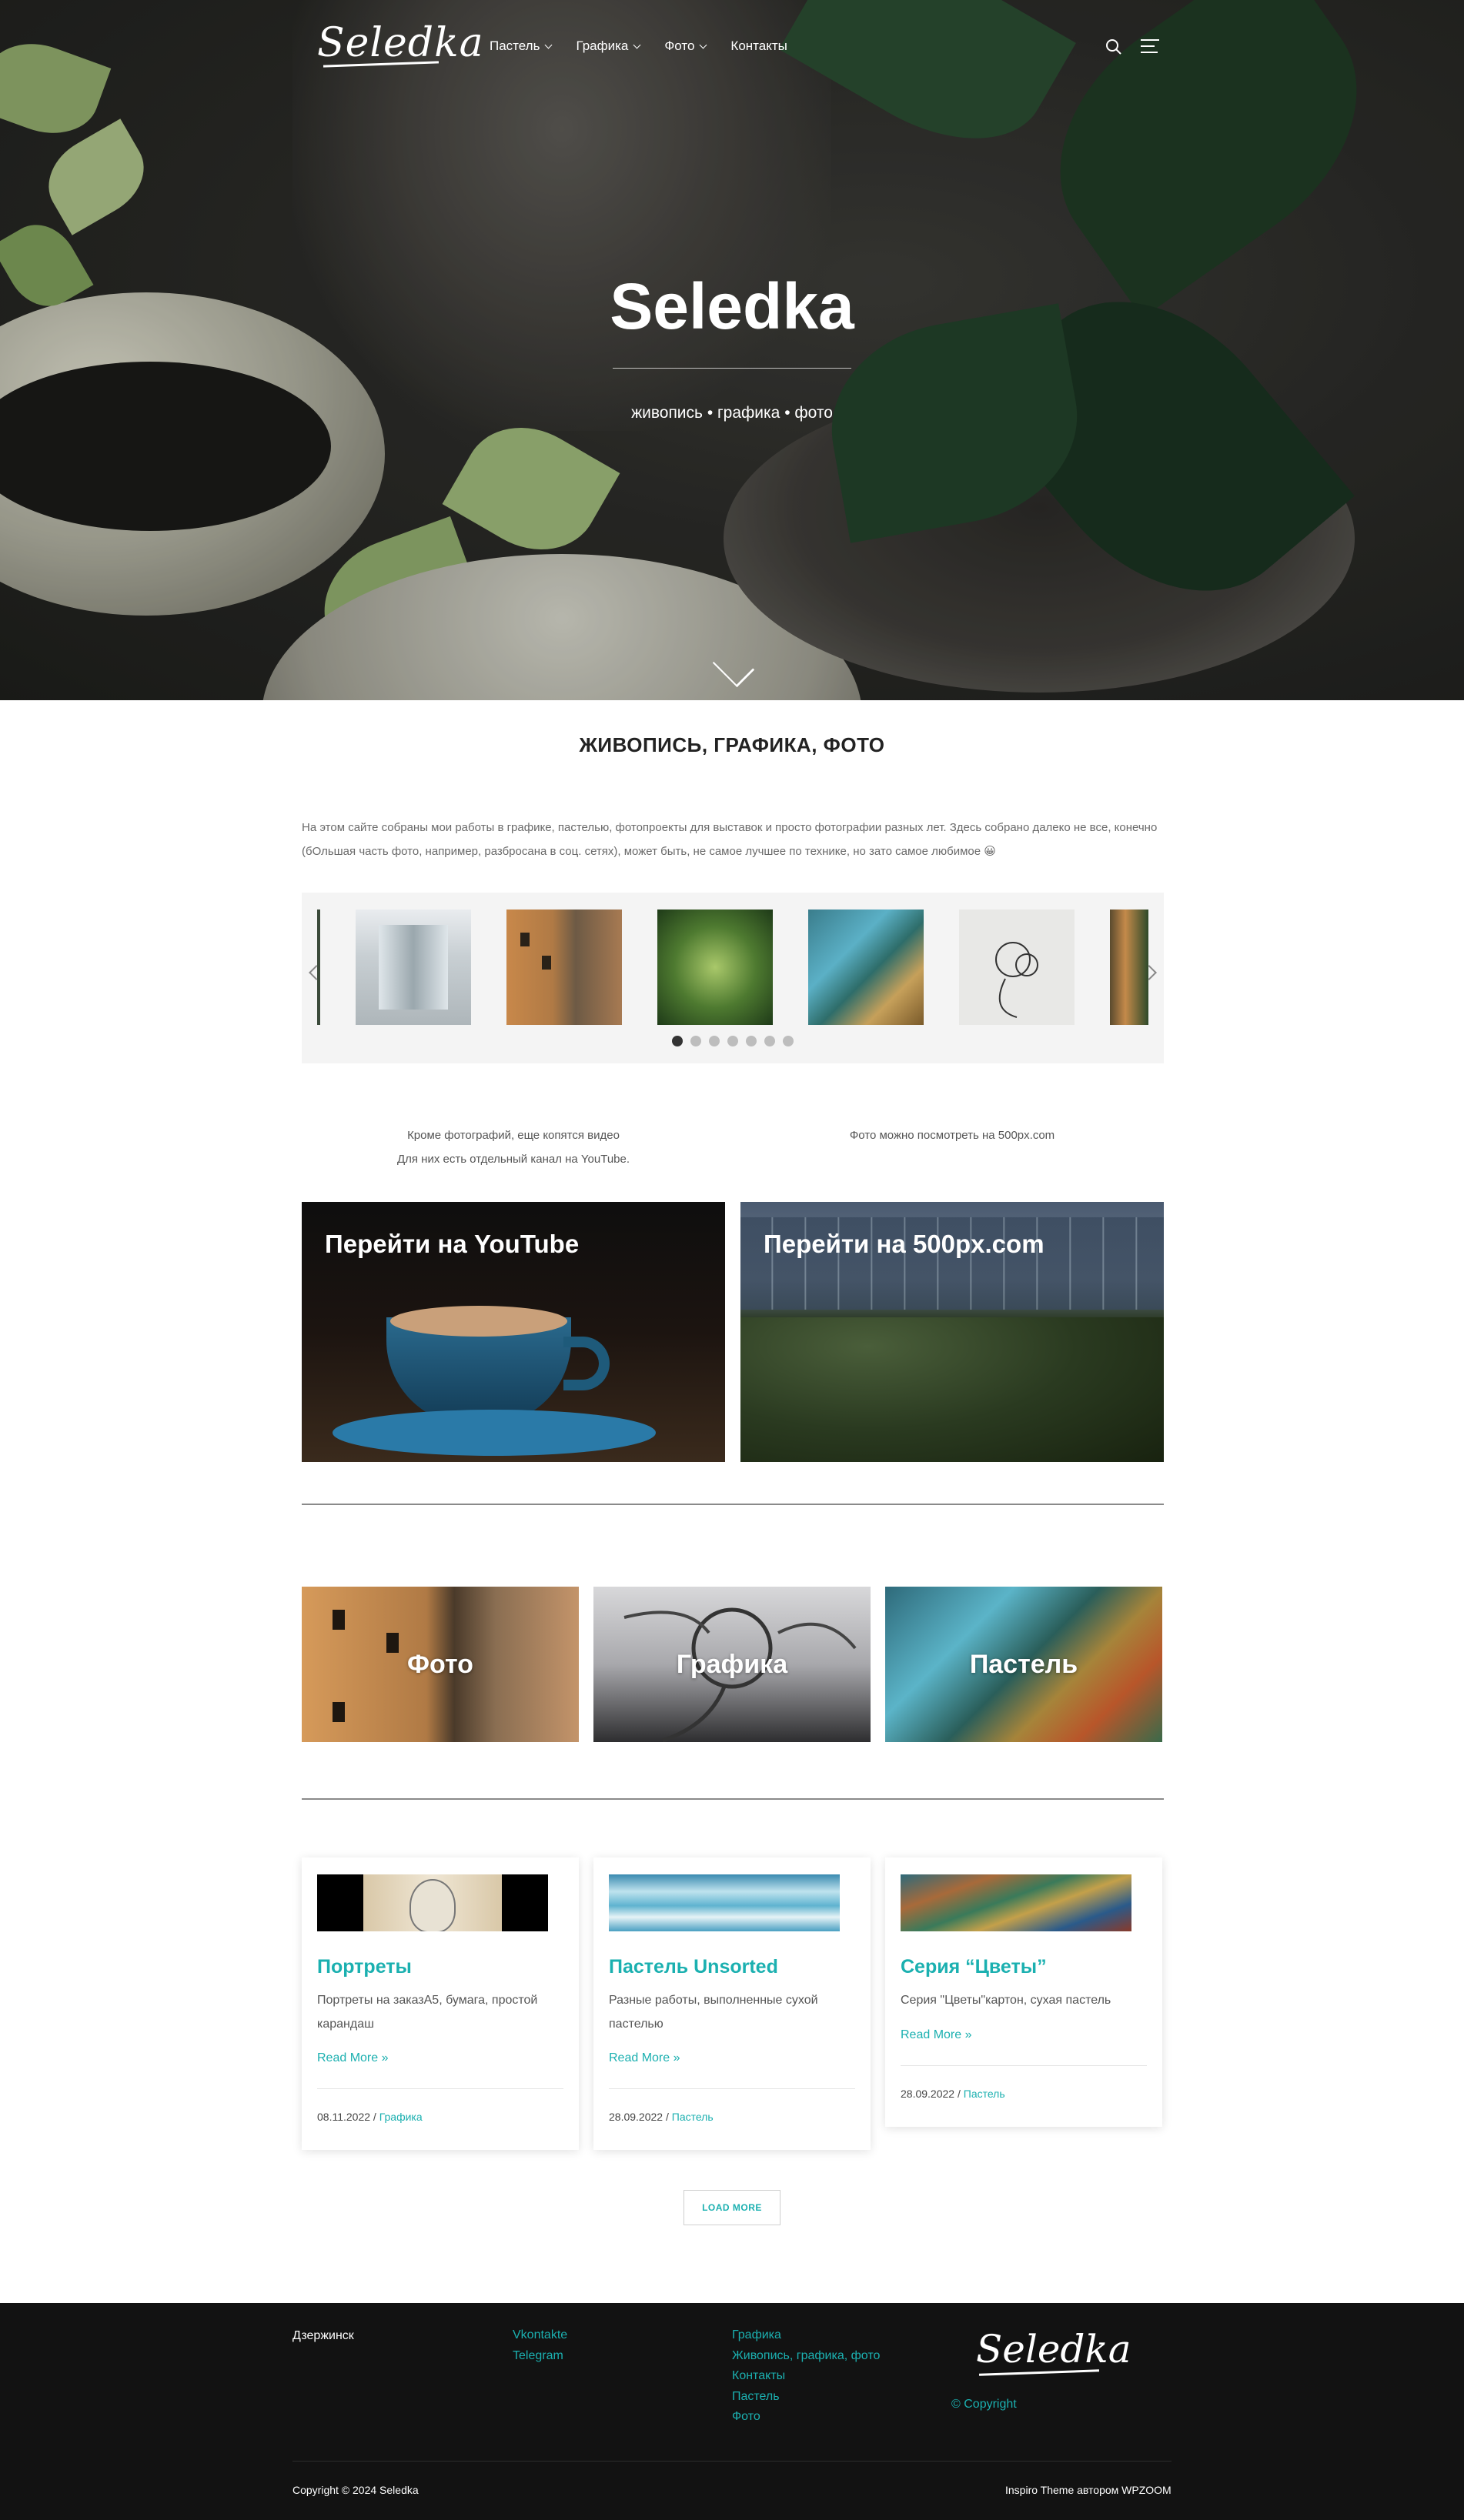 This screenshot has width=1464, height=2520. Describe the element at coordinates (984, 2405) in the screenshot. I see `footer-copyright-link: © Copyright` at that location.